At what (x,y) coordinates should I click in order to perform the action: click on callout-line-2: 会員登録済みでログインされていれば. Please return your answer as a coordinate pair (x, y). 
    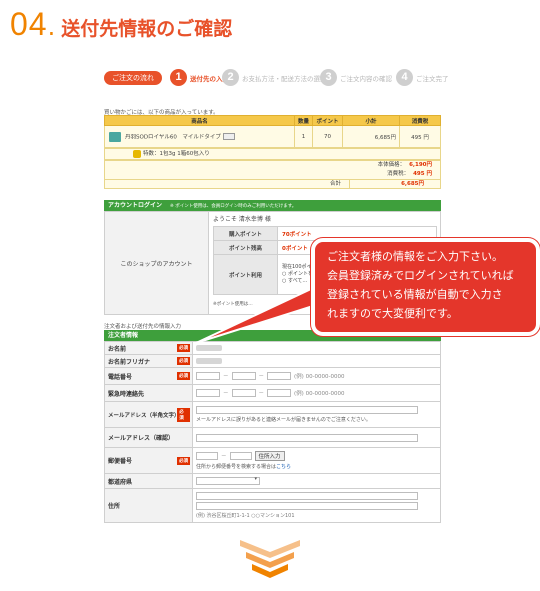
    Looking at the image, I should click on (420, 275).